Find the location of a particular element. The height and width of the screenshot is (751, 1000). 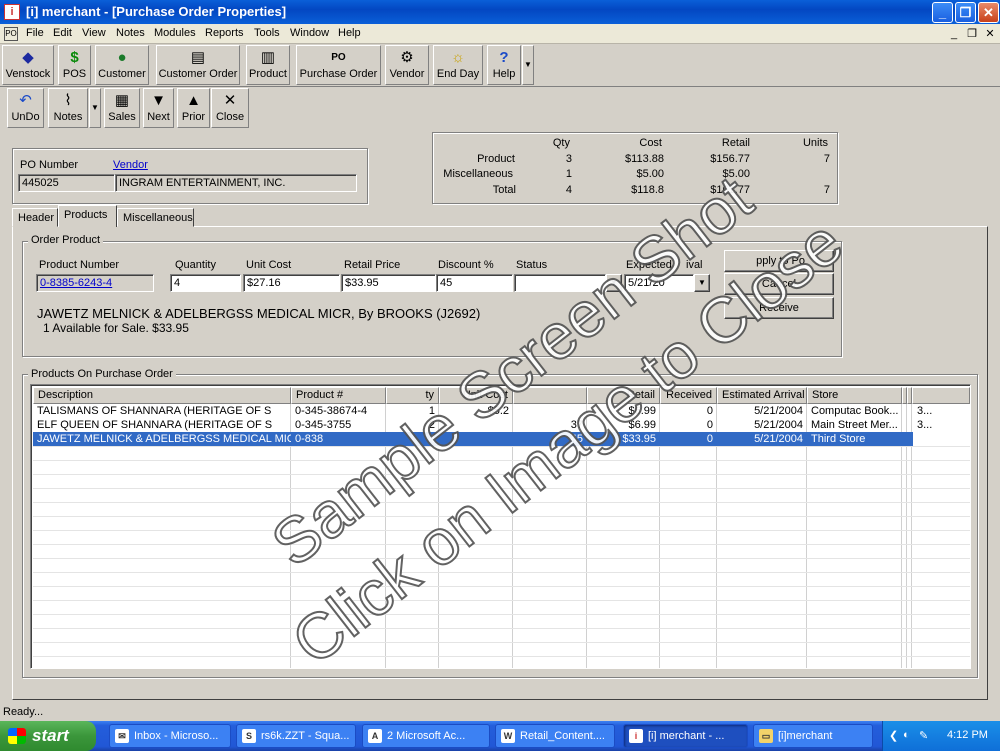

unit-cost-input: $27.16 is located at coordinates (291, 283).